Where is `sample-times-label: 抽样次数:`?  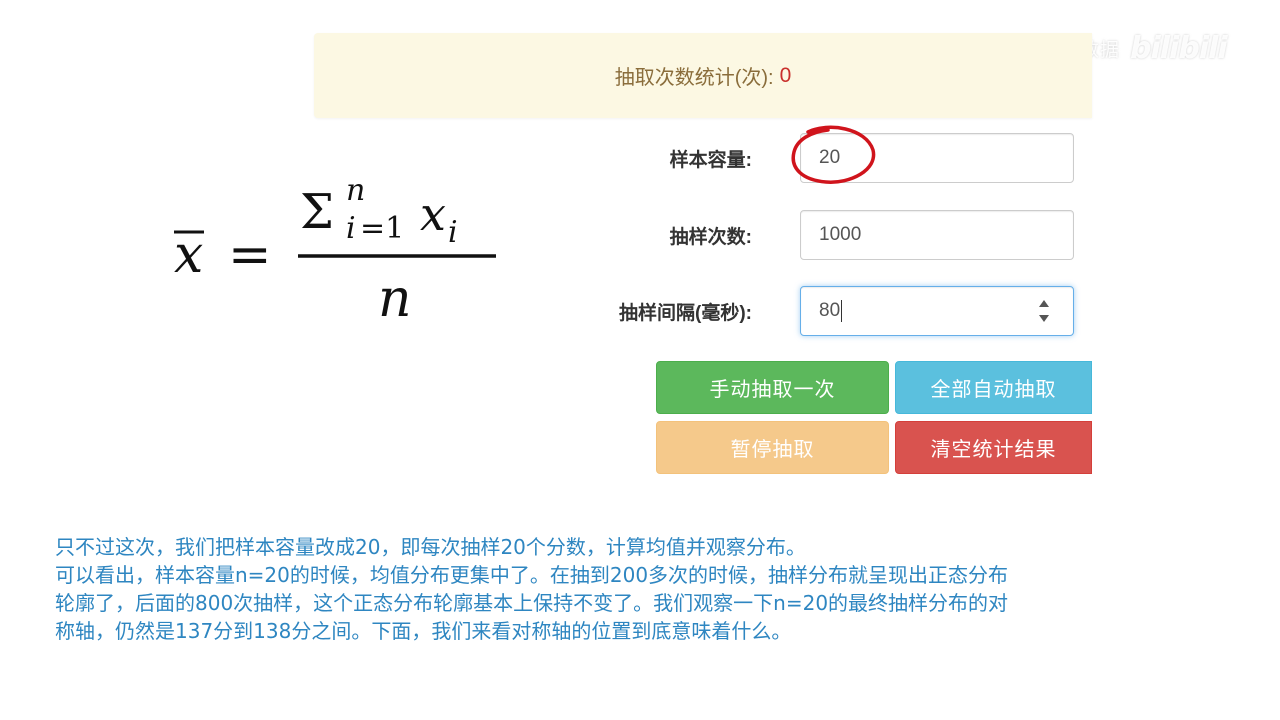
sample-times-label: 抽样次数: is located at coordinates (710, 237).